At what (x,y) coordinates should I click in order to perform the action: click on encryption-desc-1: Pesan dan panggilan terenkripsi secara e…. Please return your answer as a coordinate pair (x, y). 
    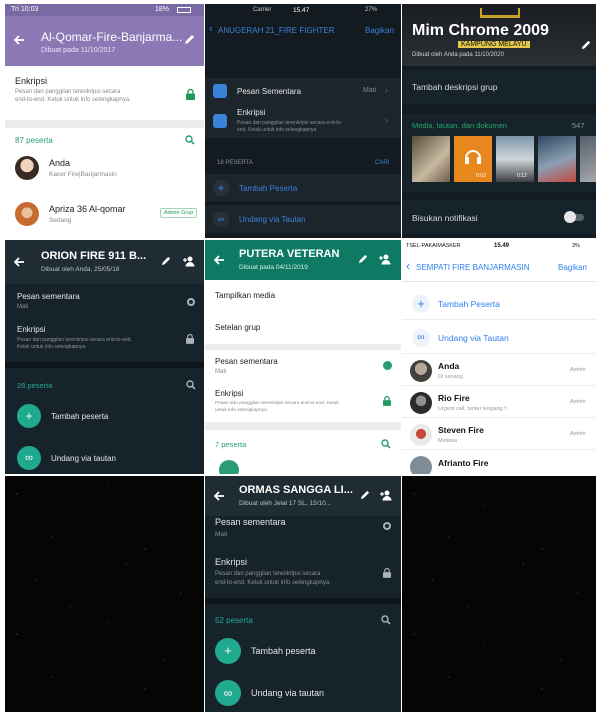
    Looking at the image, I should click on (74, 340).